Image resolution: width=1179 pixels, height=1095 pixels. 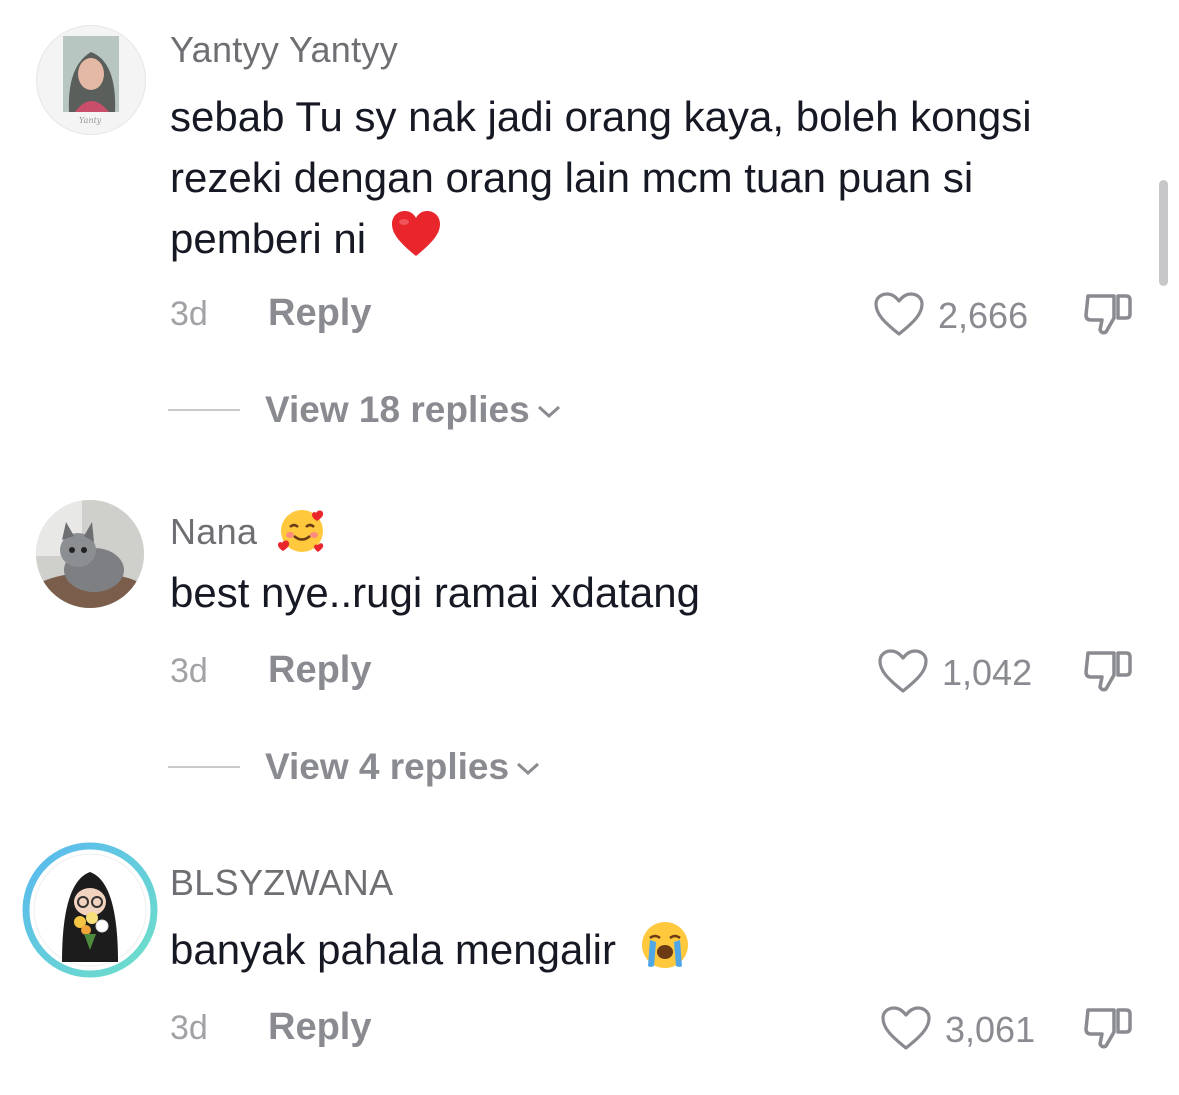 I want to click on view-replies-button: View 4 replies, so click(x=403, y=767).